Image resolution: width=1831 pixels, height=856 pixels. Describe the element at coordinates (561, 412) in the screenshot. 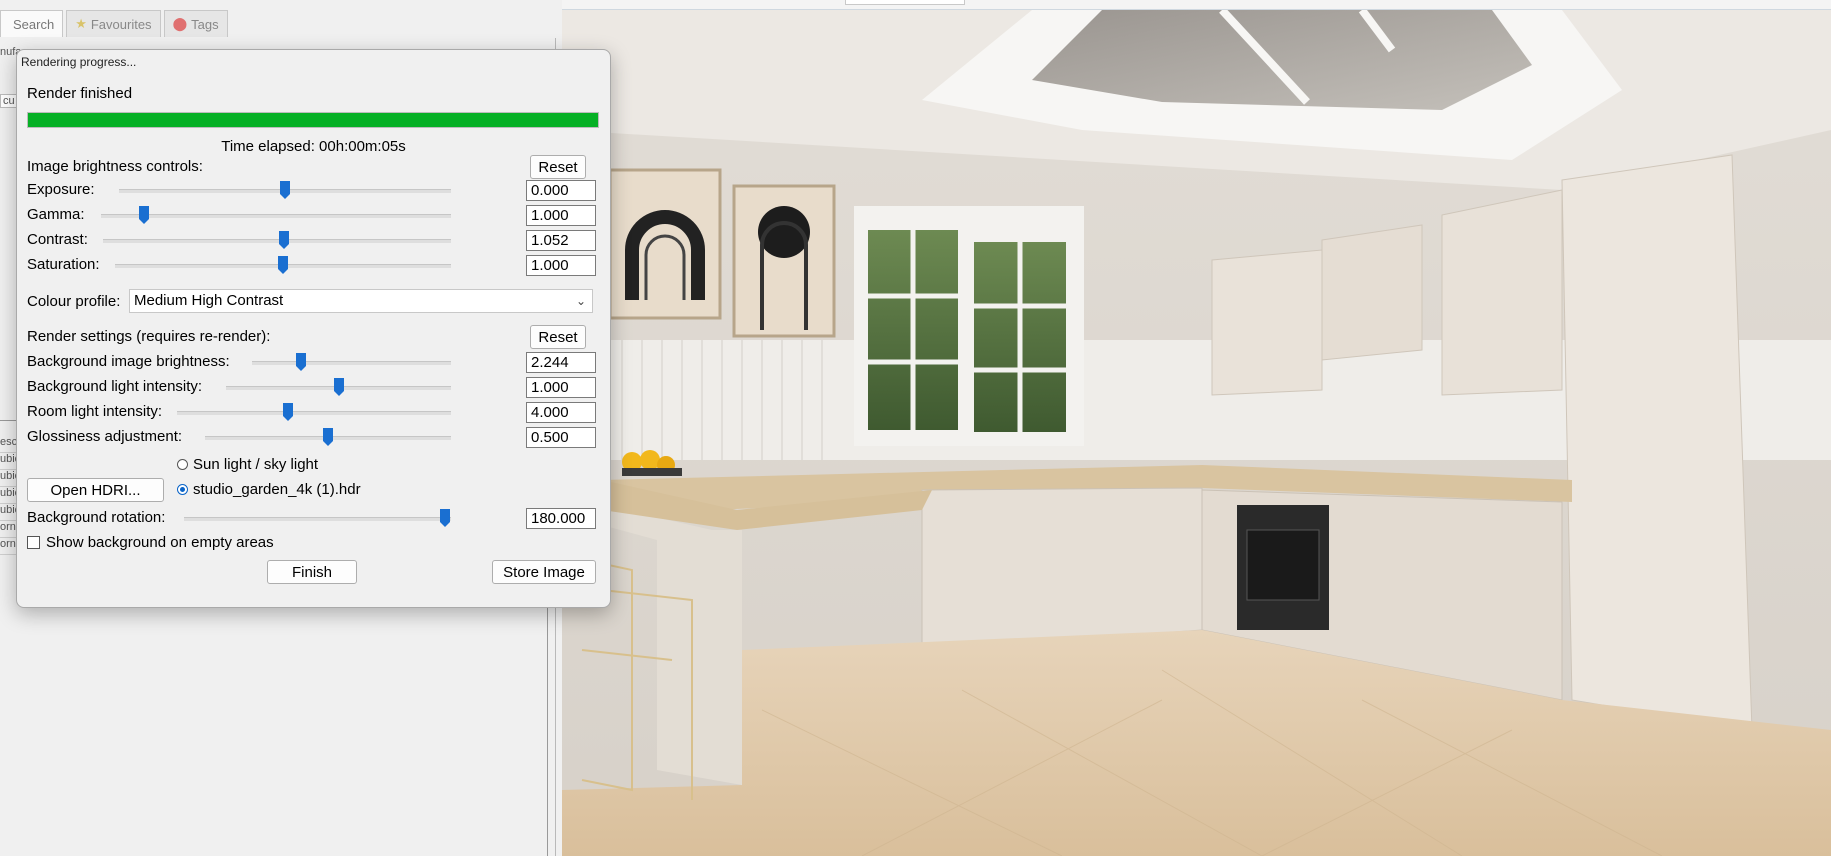

I see `room-light-value: 4.000` at that location.